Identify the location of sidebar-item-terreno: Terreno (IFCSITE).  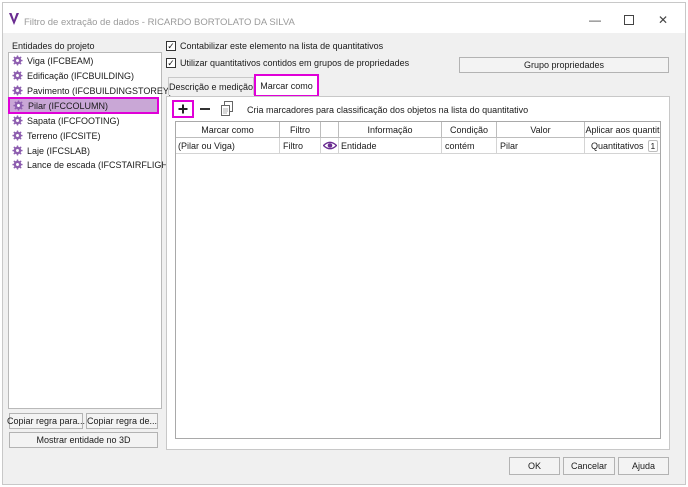
(85, 135).